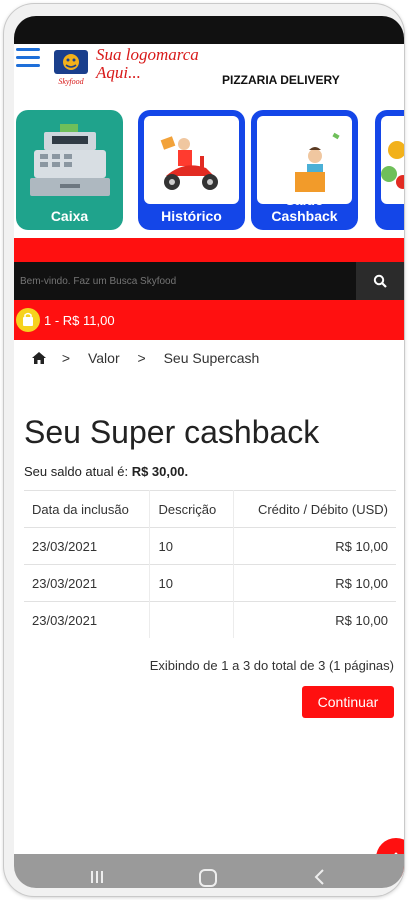 The image size is (410, 900). I want to click on food-icon, so click(392, 160).